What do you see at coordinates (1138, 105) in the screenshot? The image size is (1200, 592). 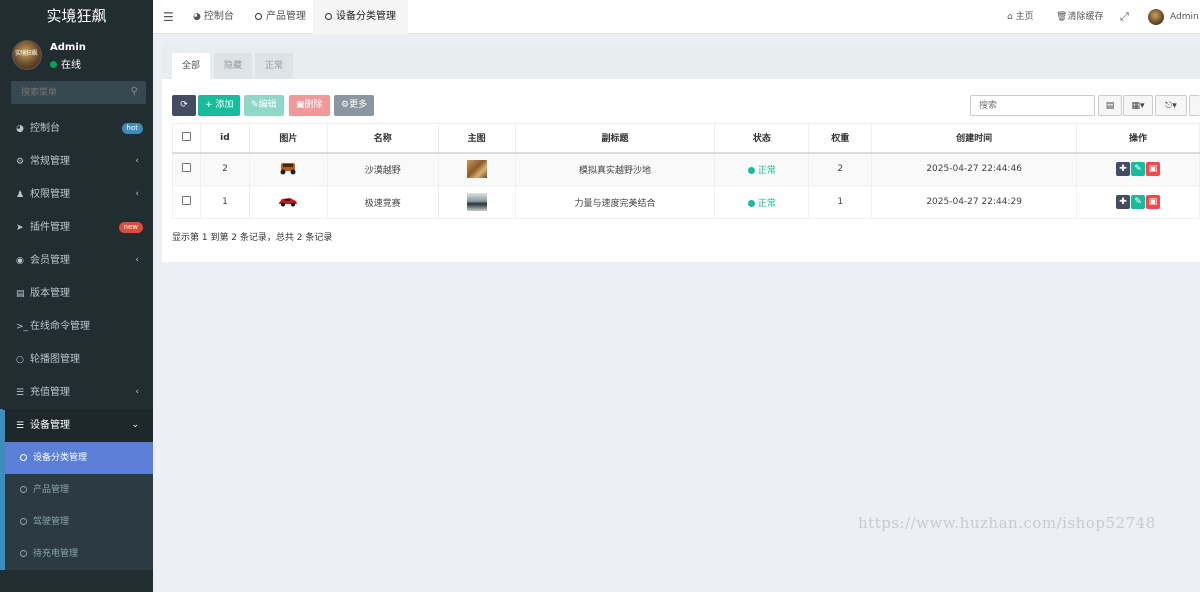 I see `columns-button: ▦▾` at bounding box center [1138, 105].